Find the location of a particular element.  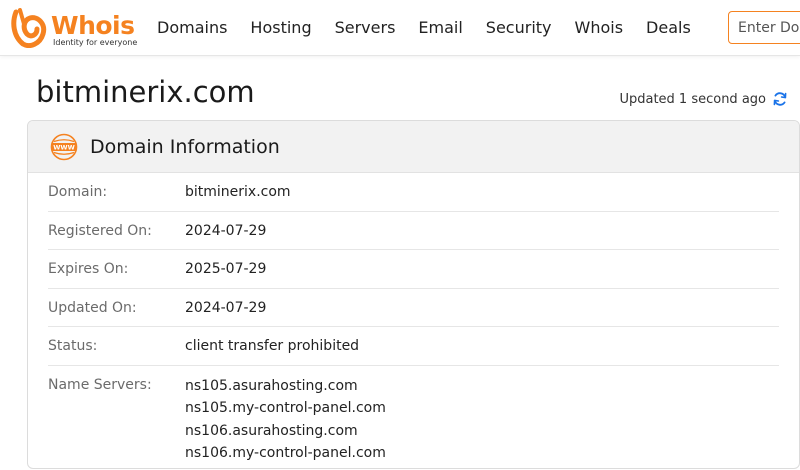

nav-item-security: Security is located at coordinates (519, 28).